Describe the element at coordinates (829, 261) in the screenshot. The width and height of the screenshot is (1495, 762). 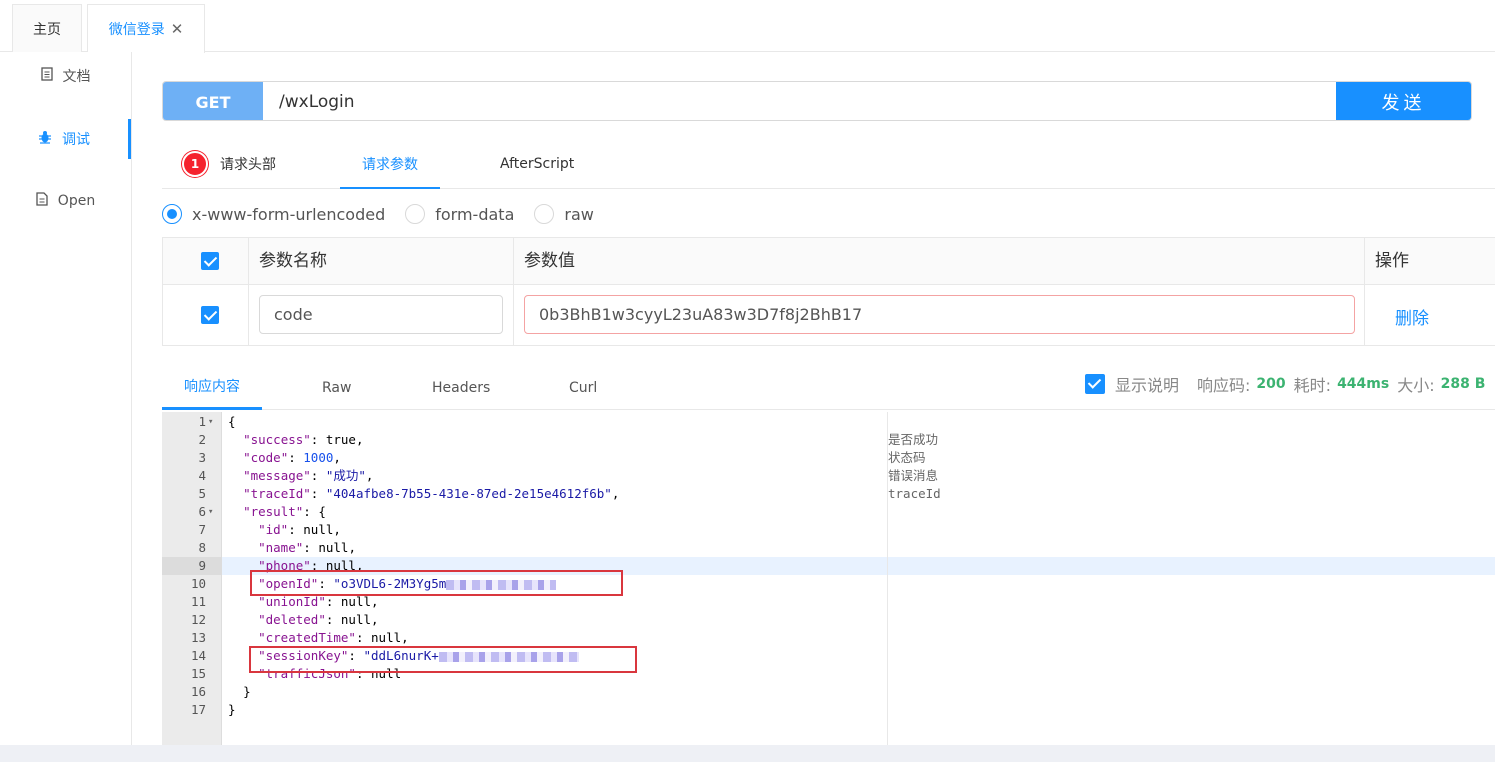
I see `table-header: 参数名称 参数值 操作` at that location.